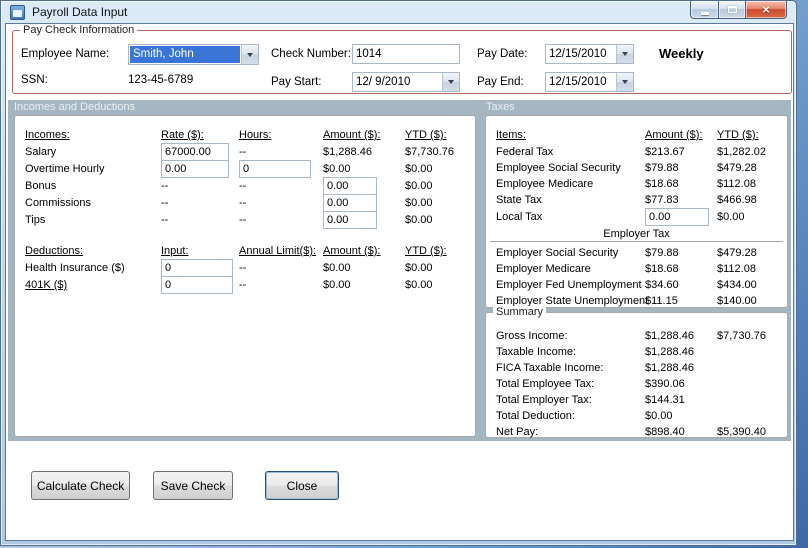 This screenshot has height=548, width=808. I want to click on tax-row-ytd: $466.98, so click(737, 200).